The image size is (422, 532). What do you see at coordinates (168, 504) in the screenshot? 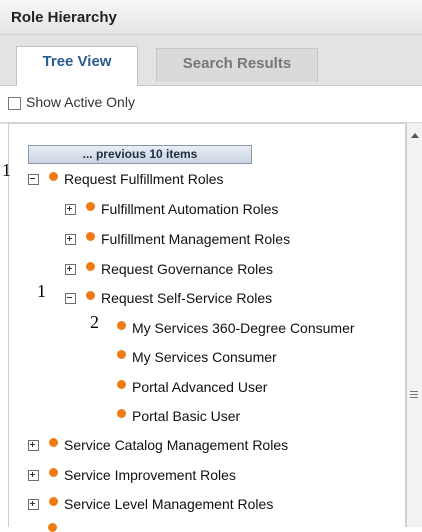
I see `tree-node-label: Service Level Management Roles` at bounding box center [168, 504].